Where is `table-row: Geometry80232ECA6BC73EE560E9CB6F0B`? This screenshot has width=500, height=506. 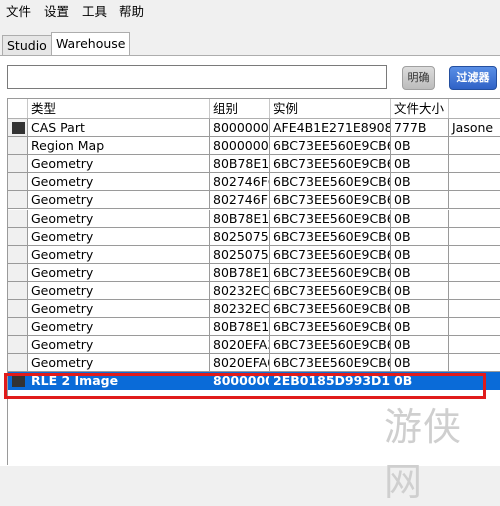
table-row: Geometry80232ECA6BC73EE560E9CB6F0B is located at coordinates (254, 290).